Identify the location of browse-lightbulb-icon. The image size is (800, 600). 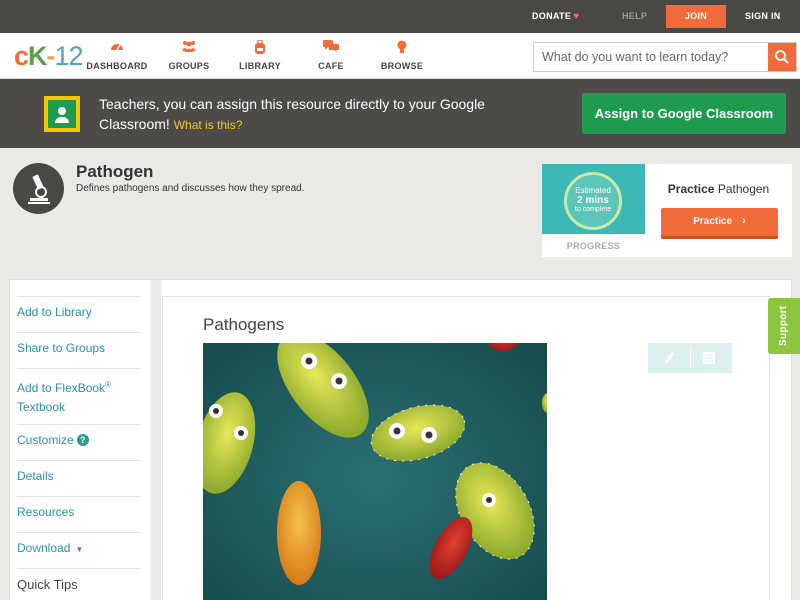
(402, 48).